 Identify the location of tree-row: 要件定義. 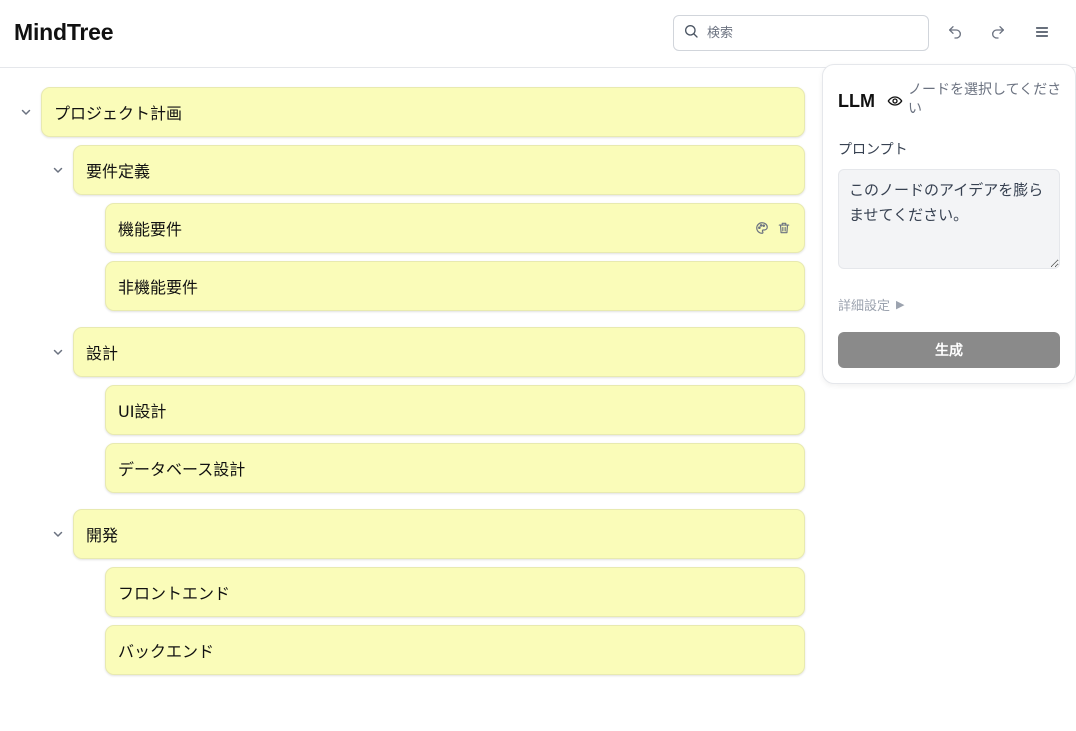
(410, 170).